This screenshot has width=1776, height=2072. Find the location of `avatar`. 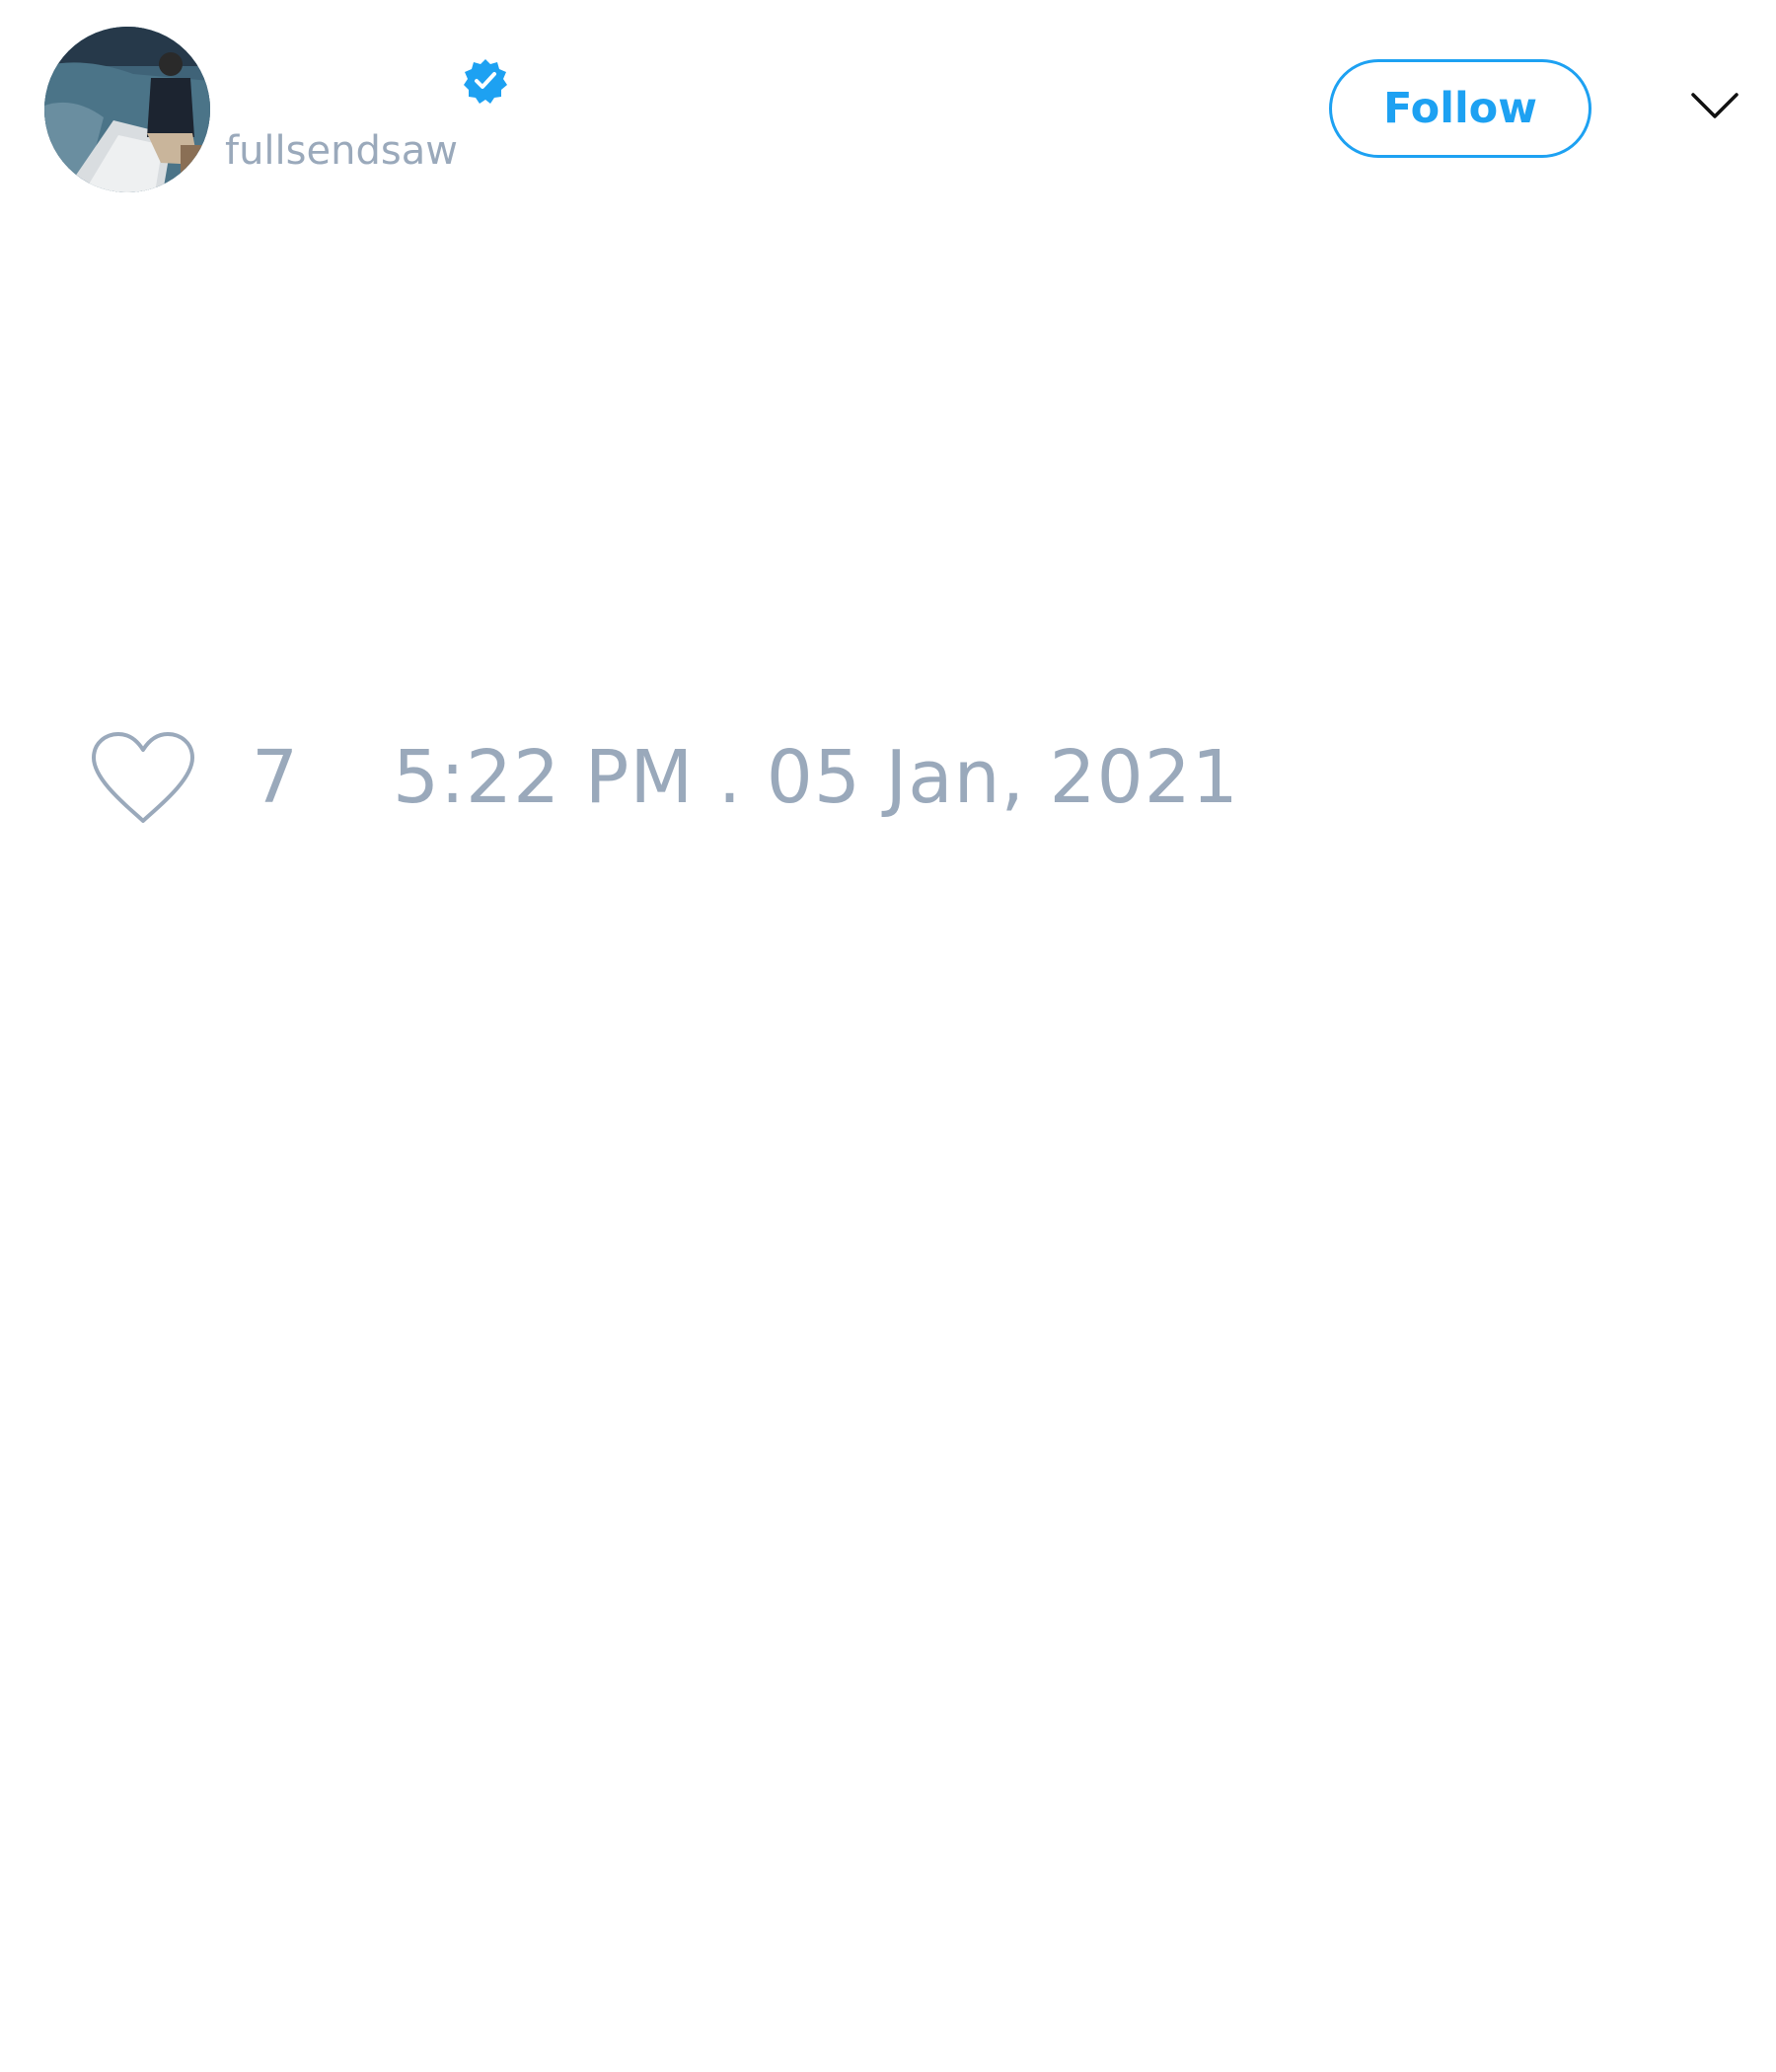

avatar is located at coordinates (127, 110).